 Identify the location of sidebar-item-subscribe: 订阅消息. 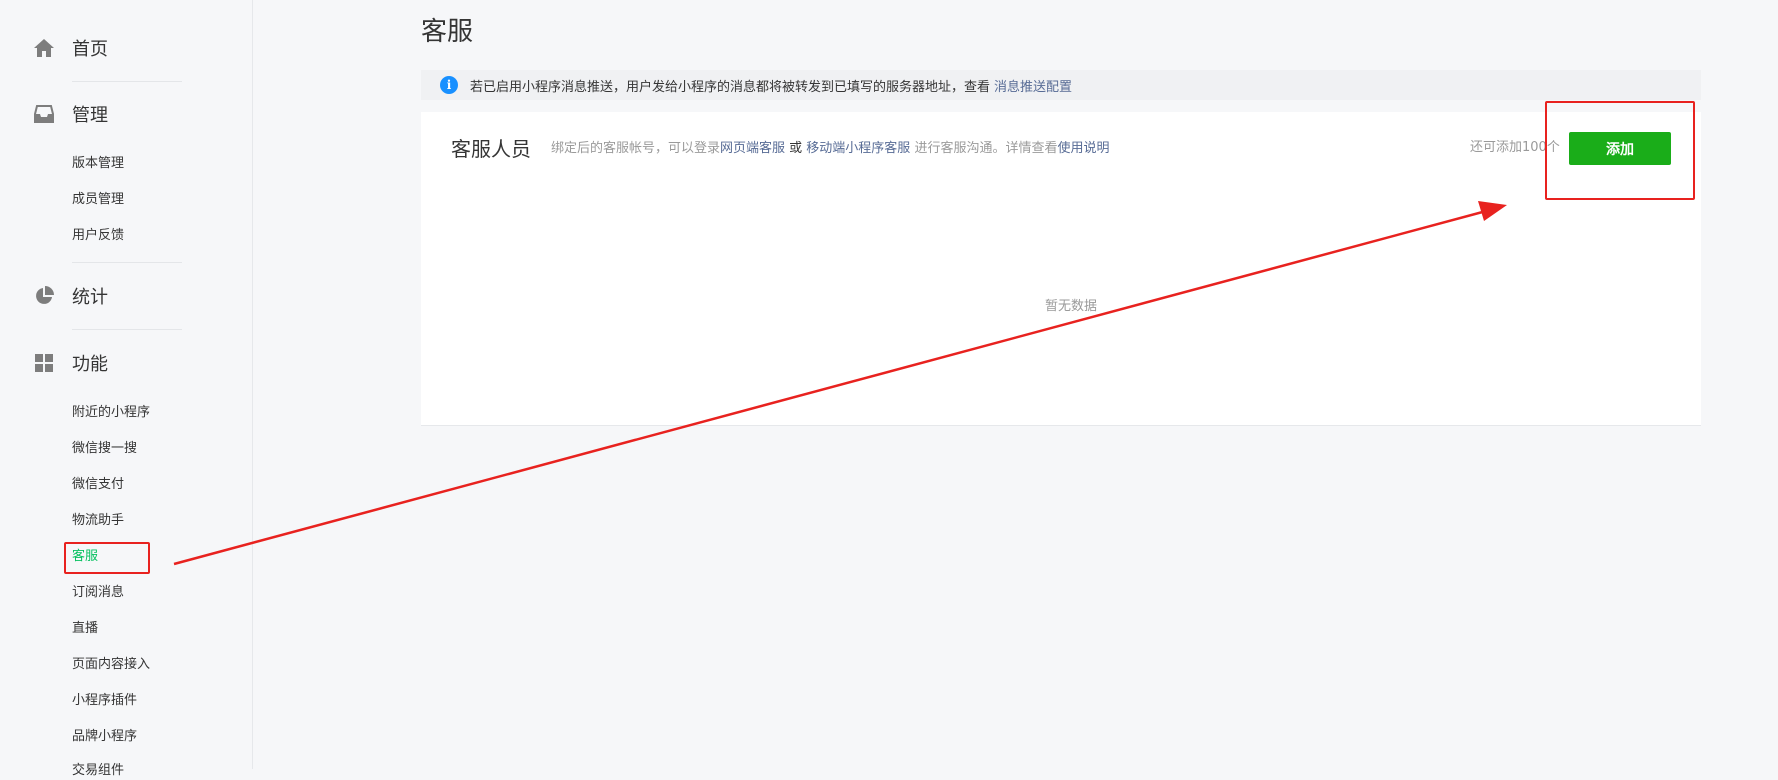
(98, 593).